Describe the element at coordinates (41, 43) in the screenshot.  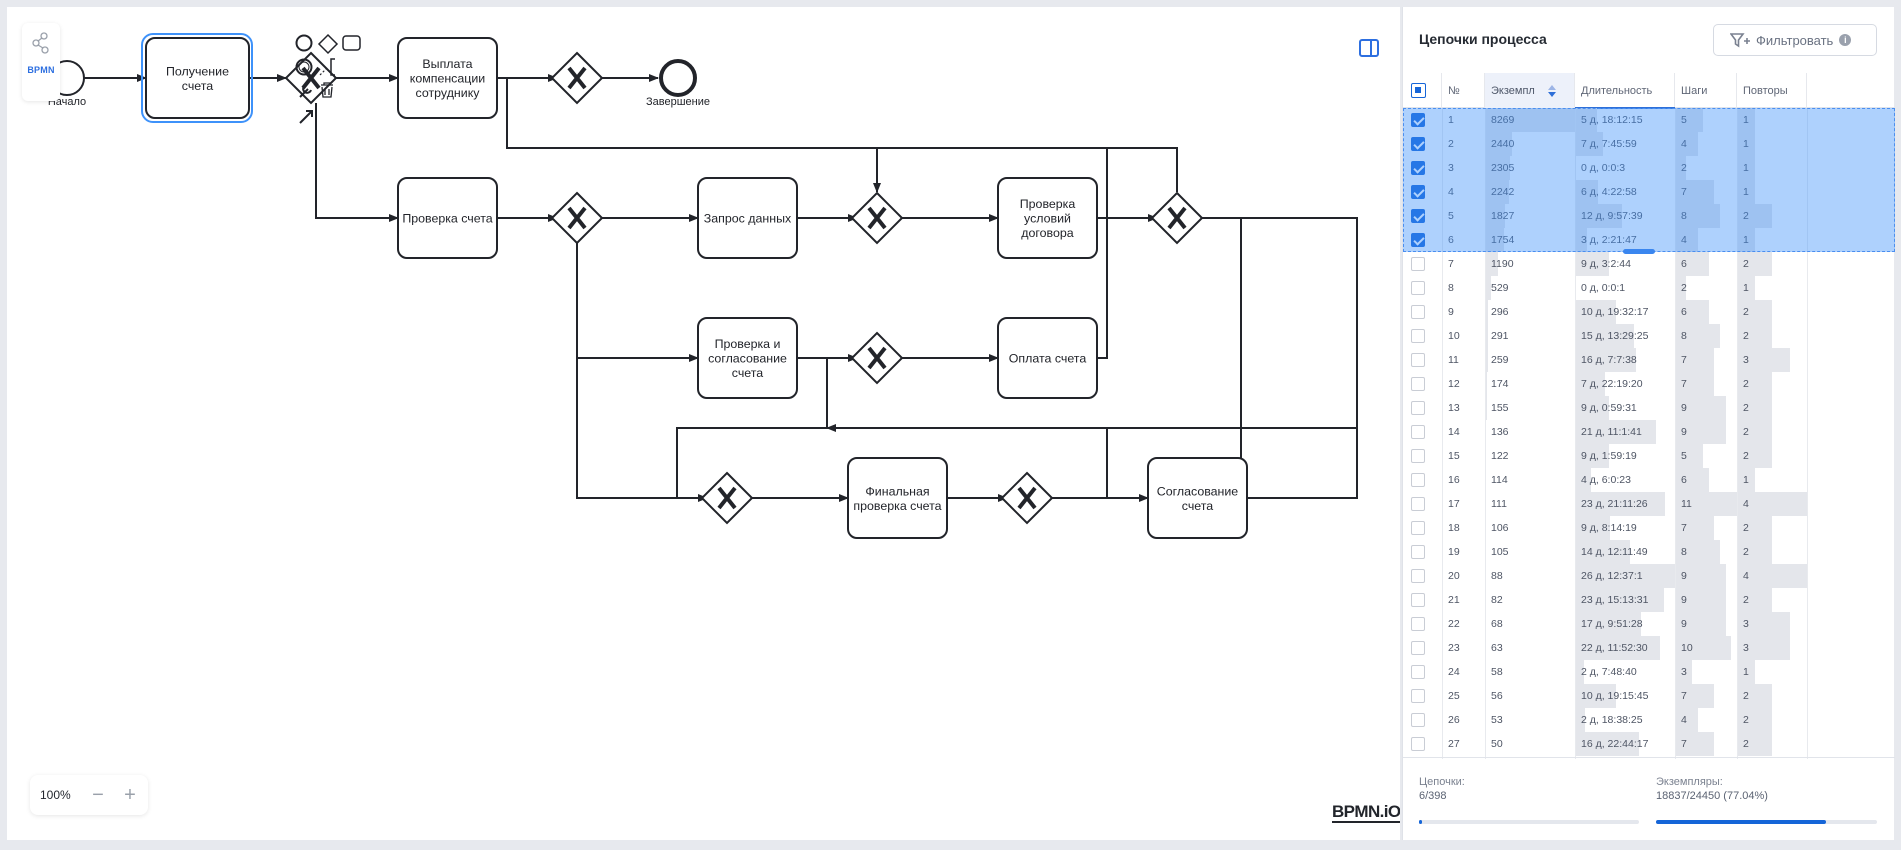
I see `tree-icon` at that location.